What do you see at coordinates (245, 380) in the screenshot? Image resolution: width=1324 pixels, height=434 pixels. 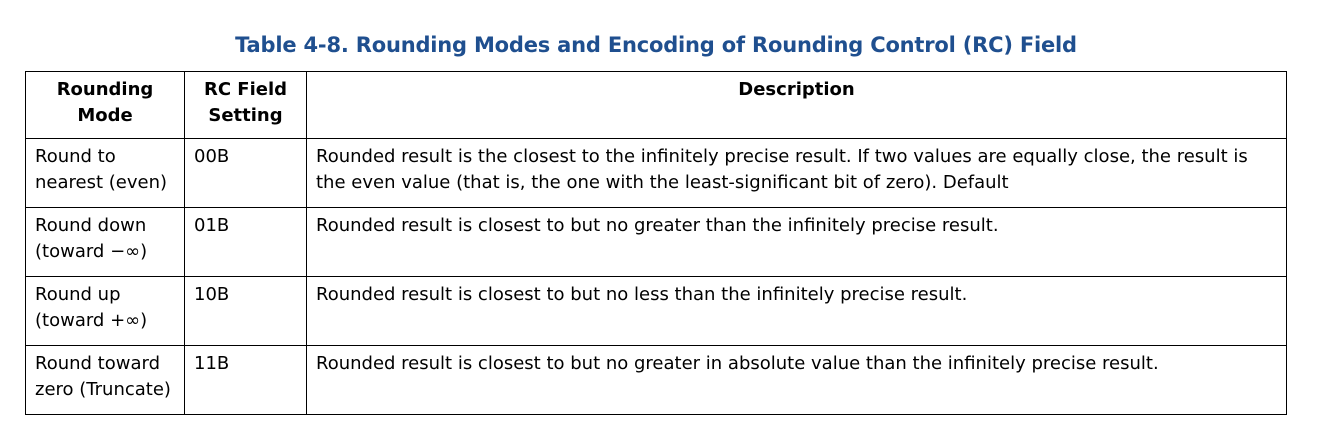 I see `cell-rc-setting: 11B` at bounding box center [245, 380].